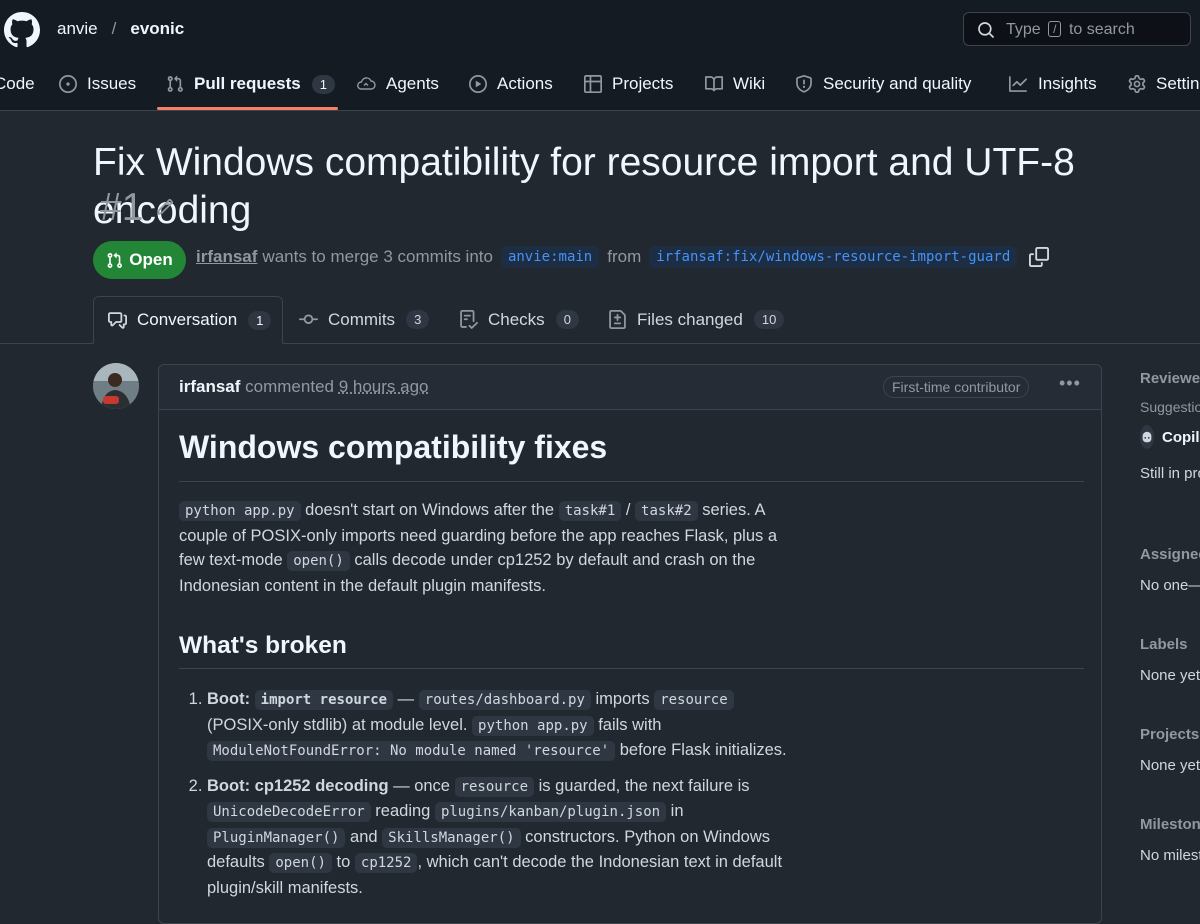 The image size is (1200, 924). What do you see at coordinates (247, 108) in the screenshot?
I see `active-tab-indicator` at bounding box center [247, 108].